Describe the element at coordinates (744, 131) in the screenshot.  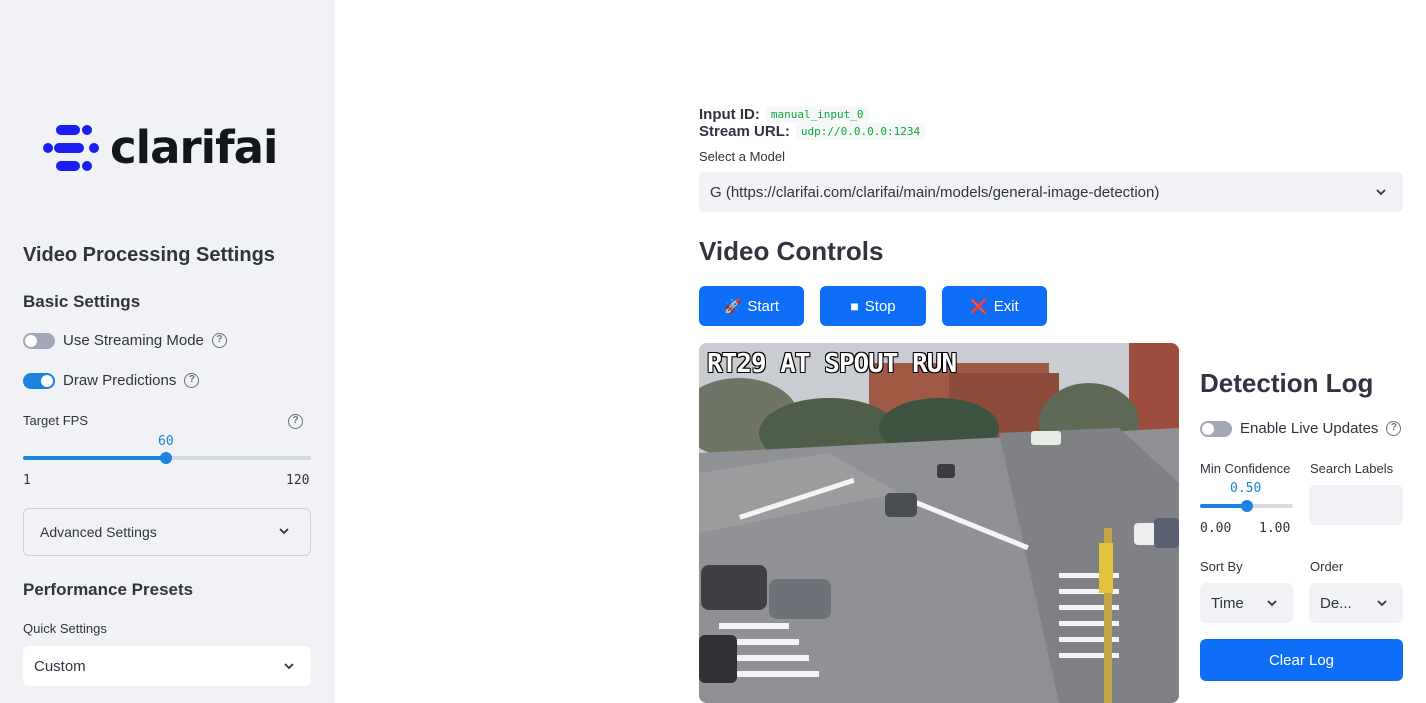
I see `stream-url-label: Stream URL:` at that location.